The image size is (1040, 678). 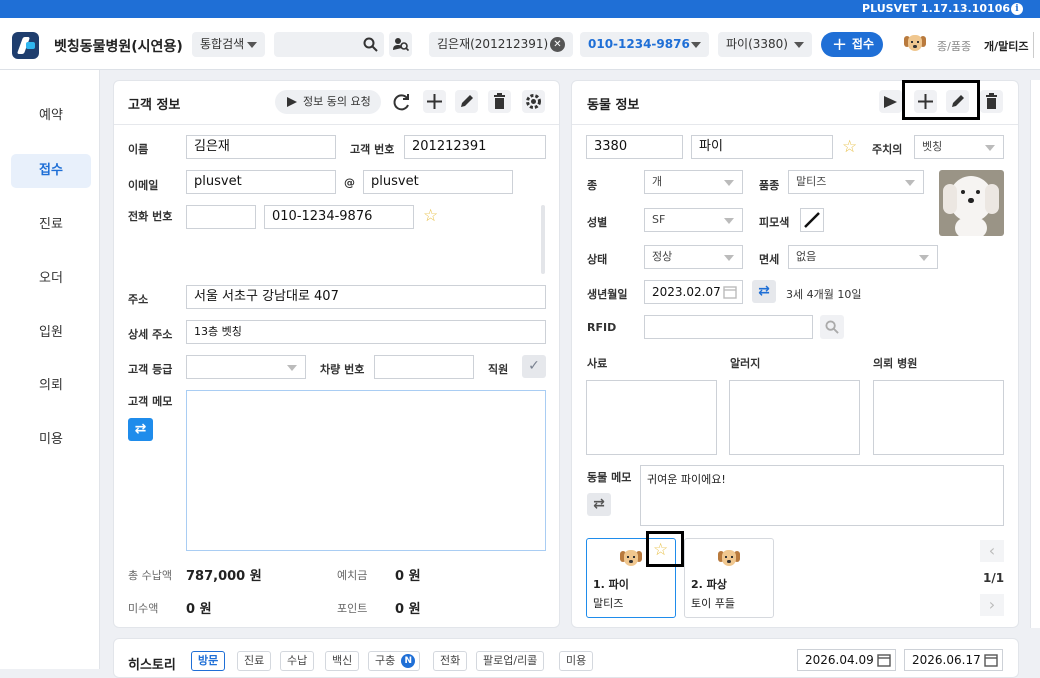 I want to click on rfid-search-button, so click(x=832, y=327).